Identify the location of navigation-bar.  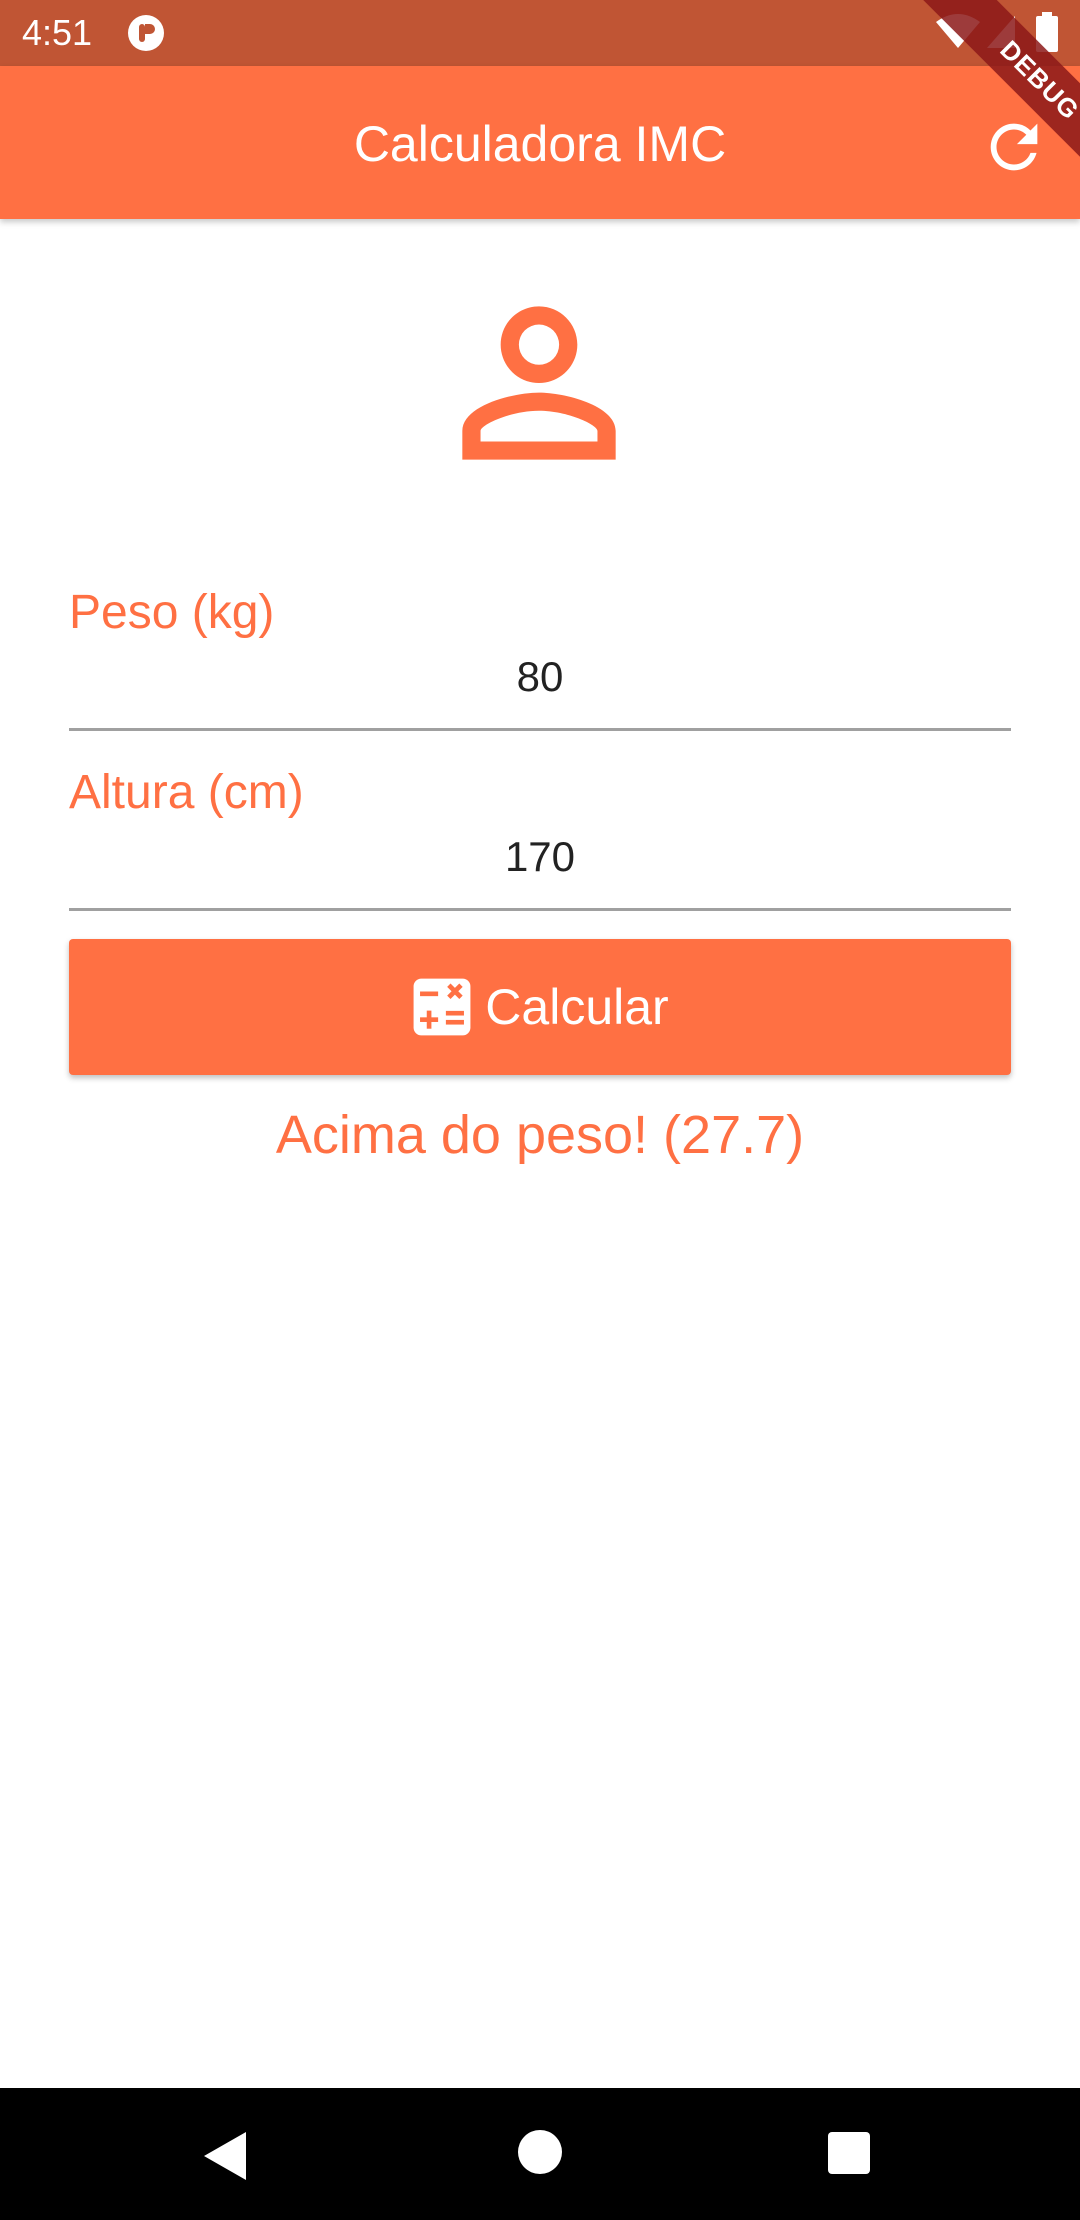
(540, 2154).